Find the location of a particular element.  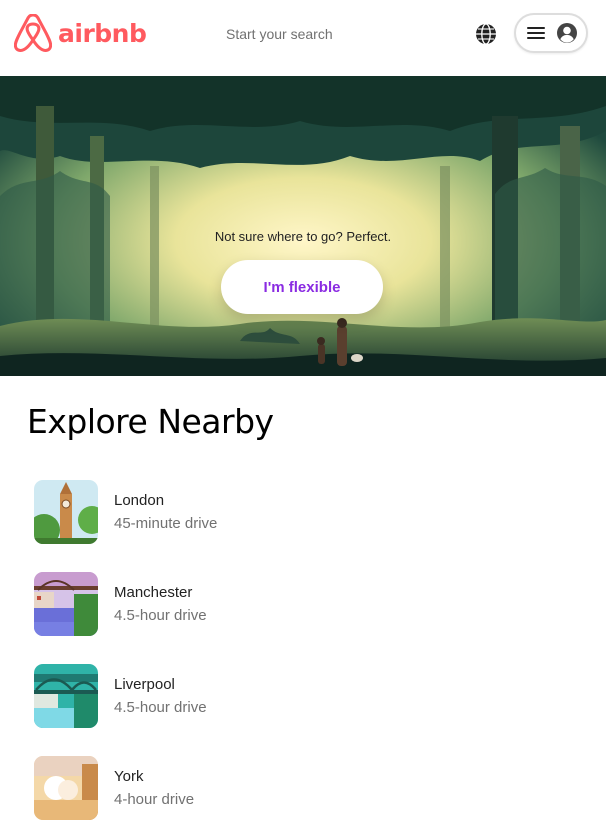

city-name: London is located at coordinates (139, 500).